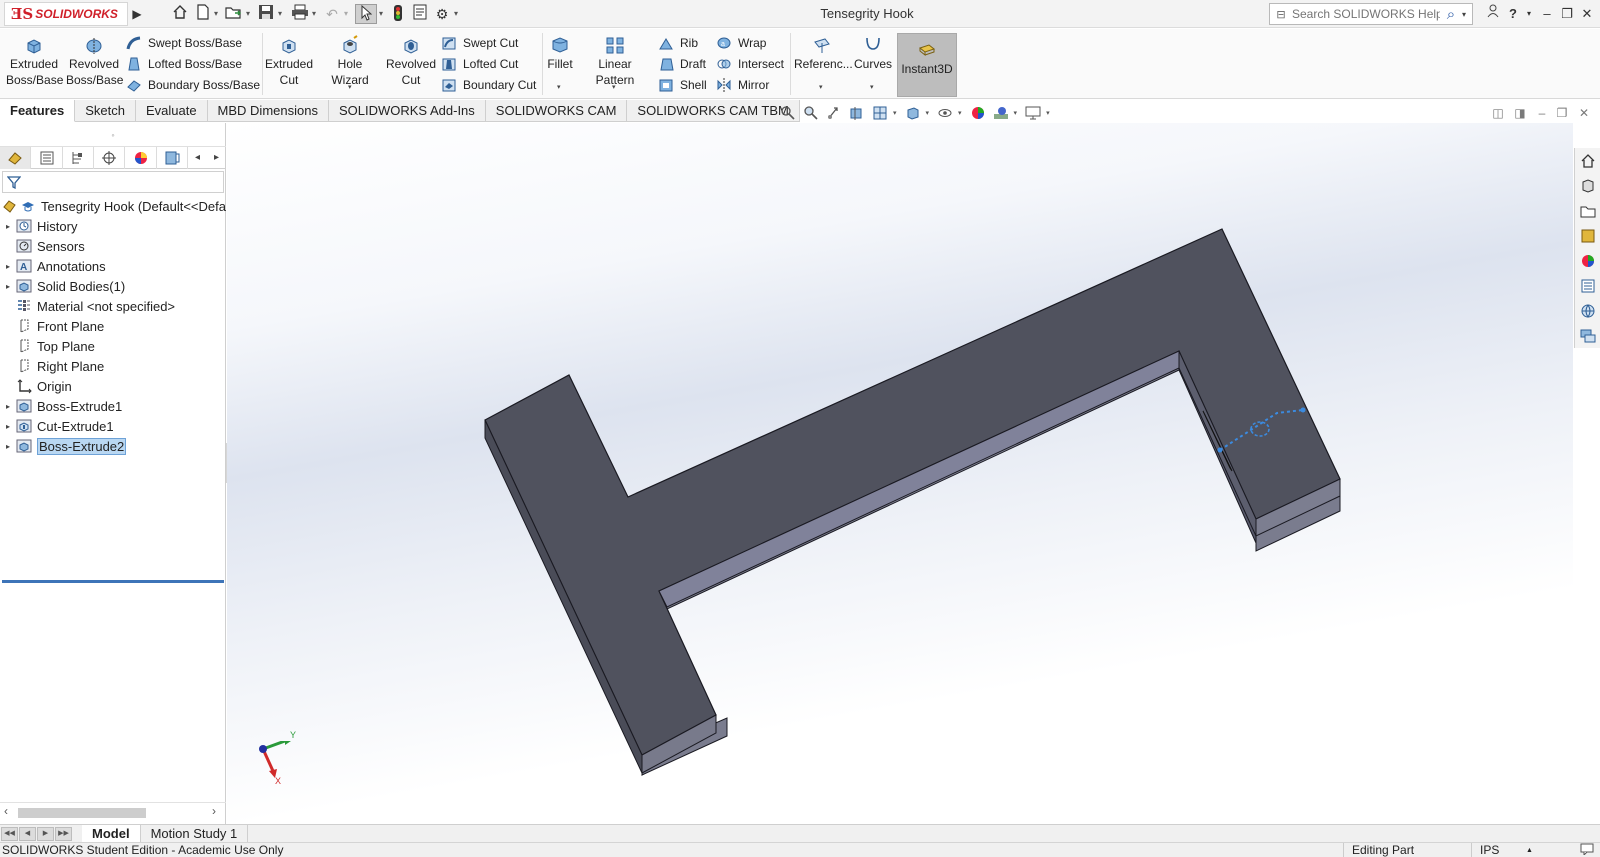 The height and width of the screenshot is (857, 1600). I want to click on custom-properties-icon, so click(1588, 286).